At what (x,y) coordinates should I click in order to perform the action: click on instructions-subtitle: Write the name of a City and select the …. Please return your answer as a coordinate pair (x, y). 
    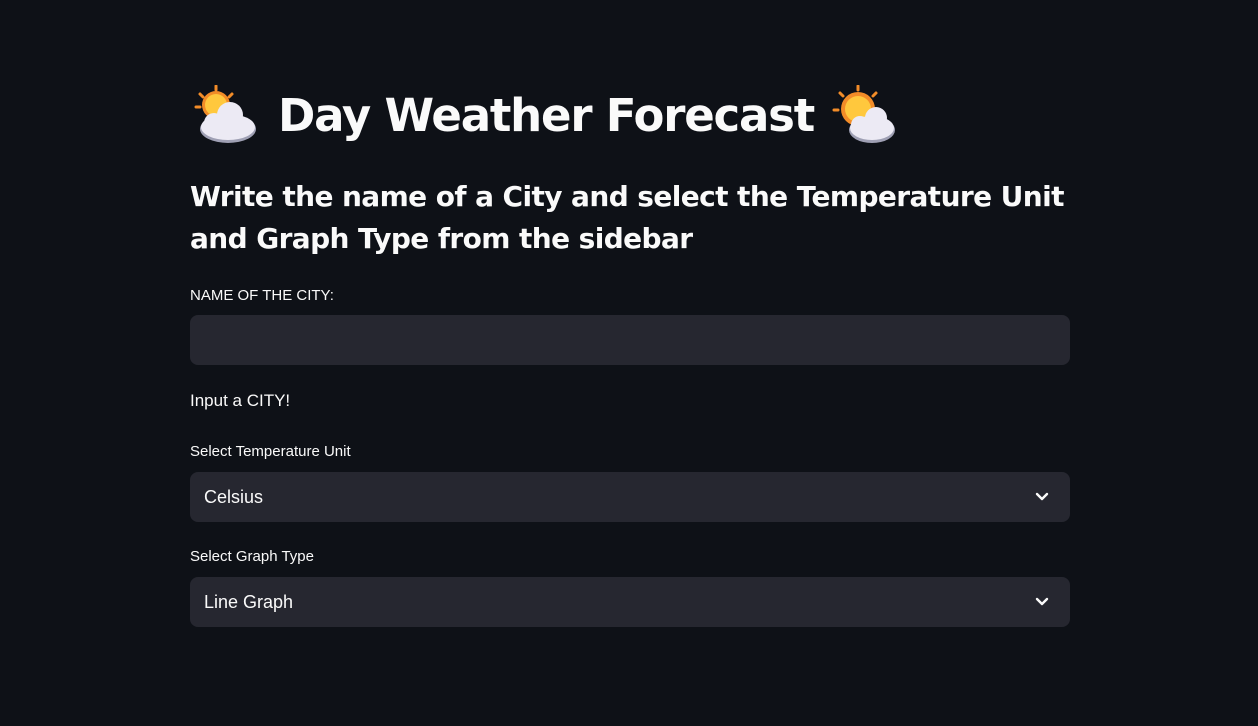
    Looking at the image, I should click on (627, 217).